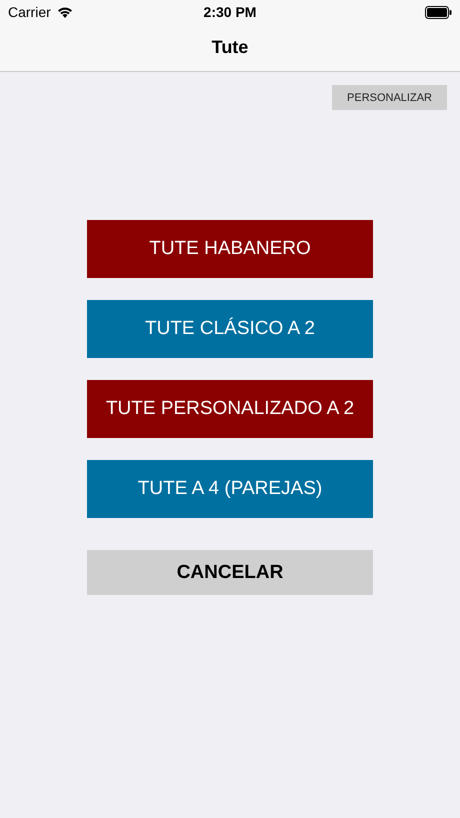  Describe the element at coordinates (230, 249) in the screenshot. I see `game-mode-button: TUTE HABANERO` at that location.